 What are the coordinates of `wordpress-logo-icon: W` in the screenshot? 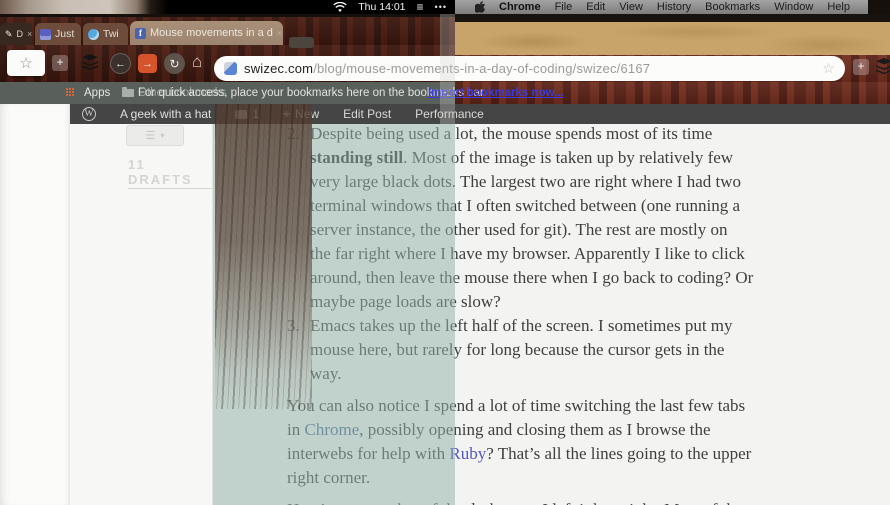 It's located at (89, 114).